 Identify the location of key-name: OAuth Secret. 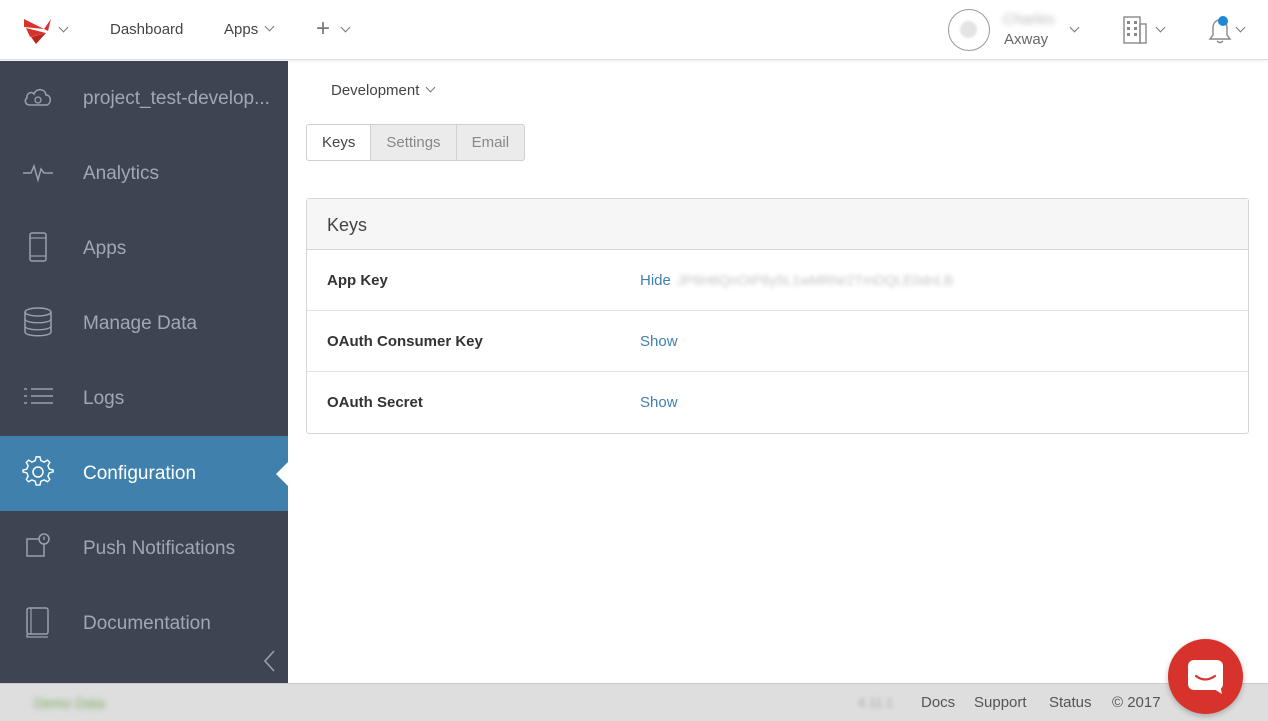
(375, 402).